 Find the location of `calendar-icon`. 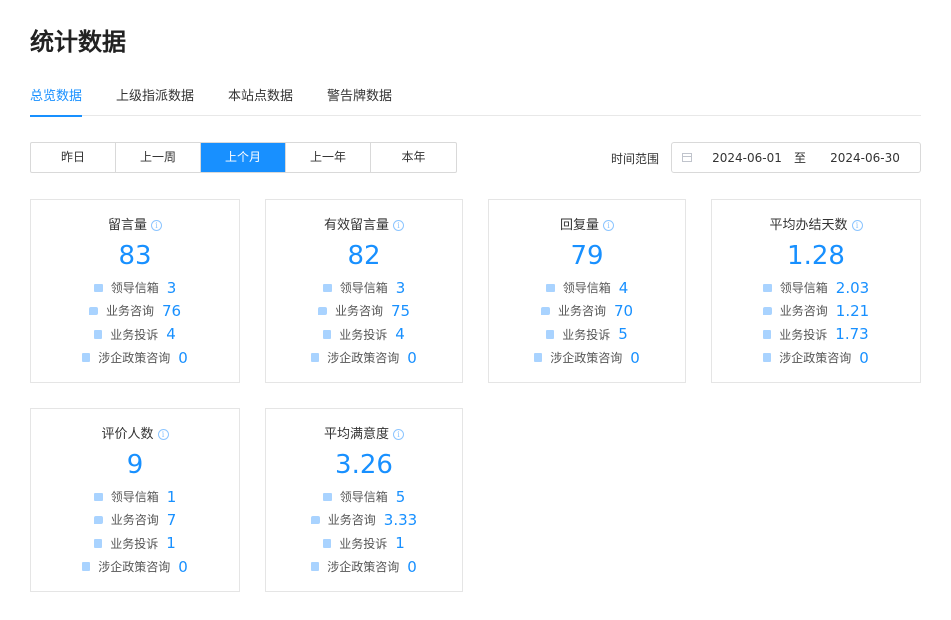

calendar-icon is located at coordinates (687, 157).